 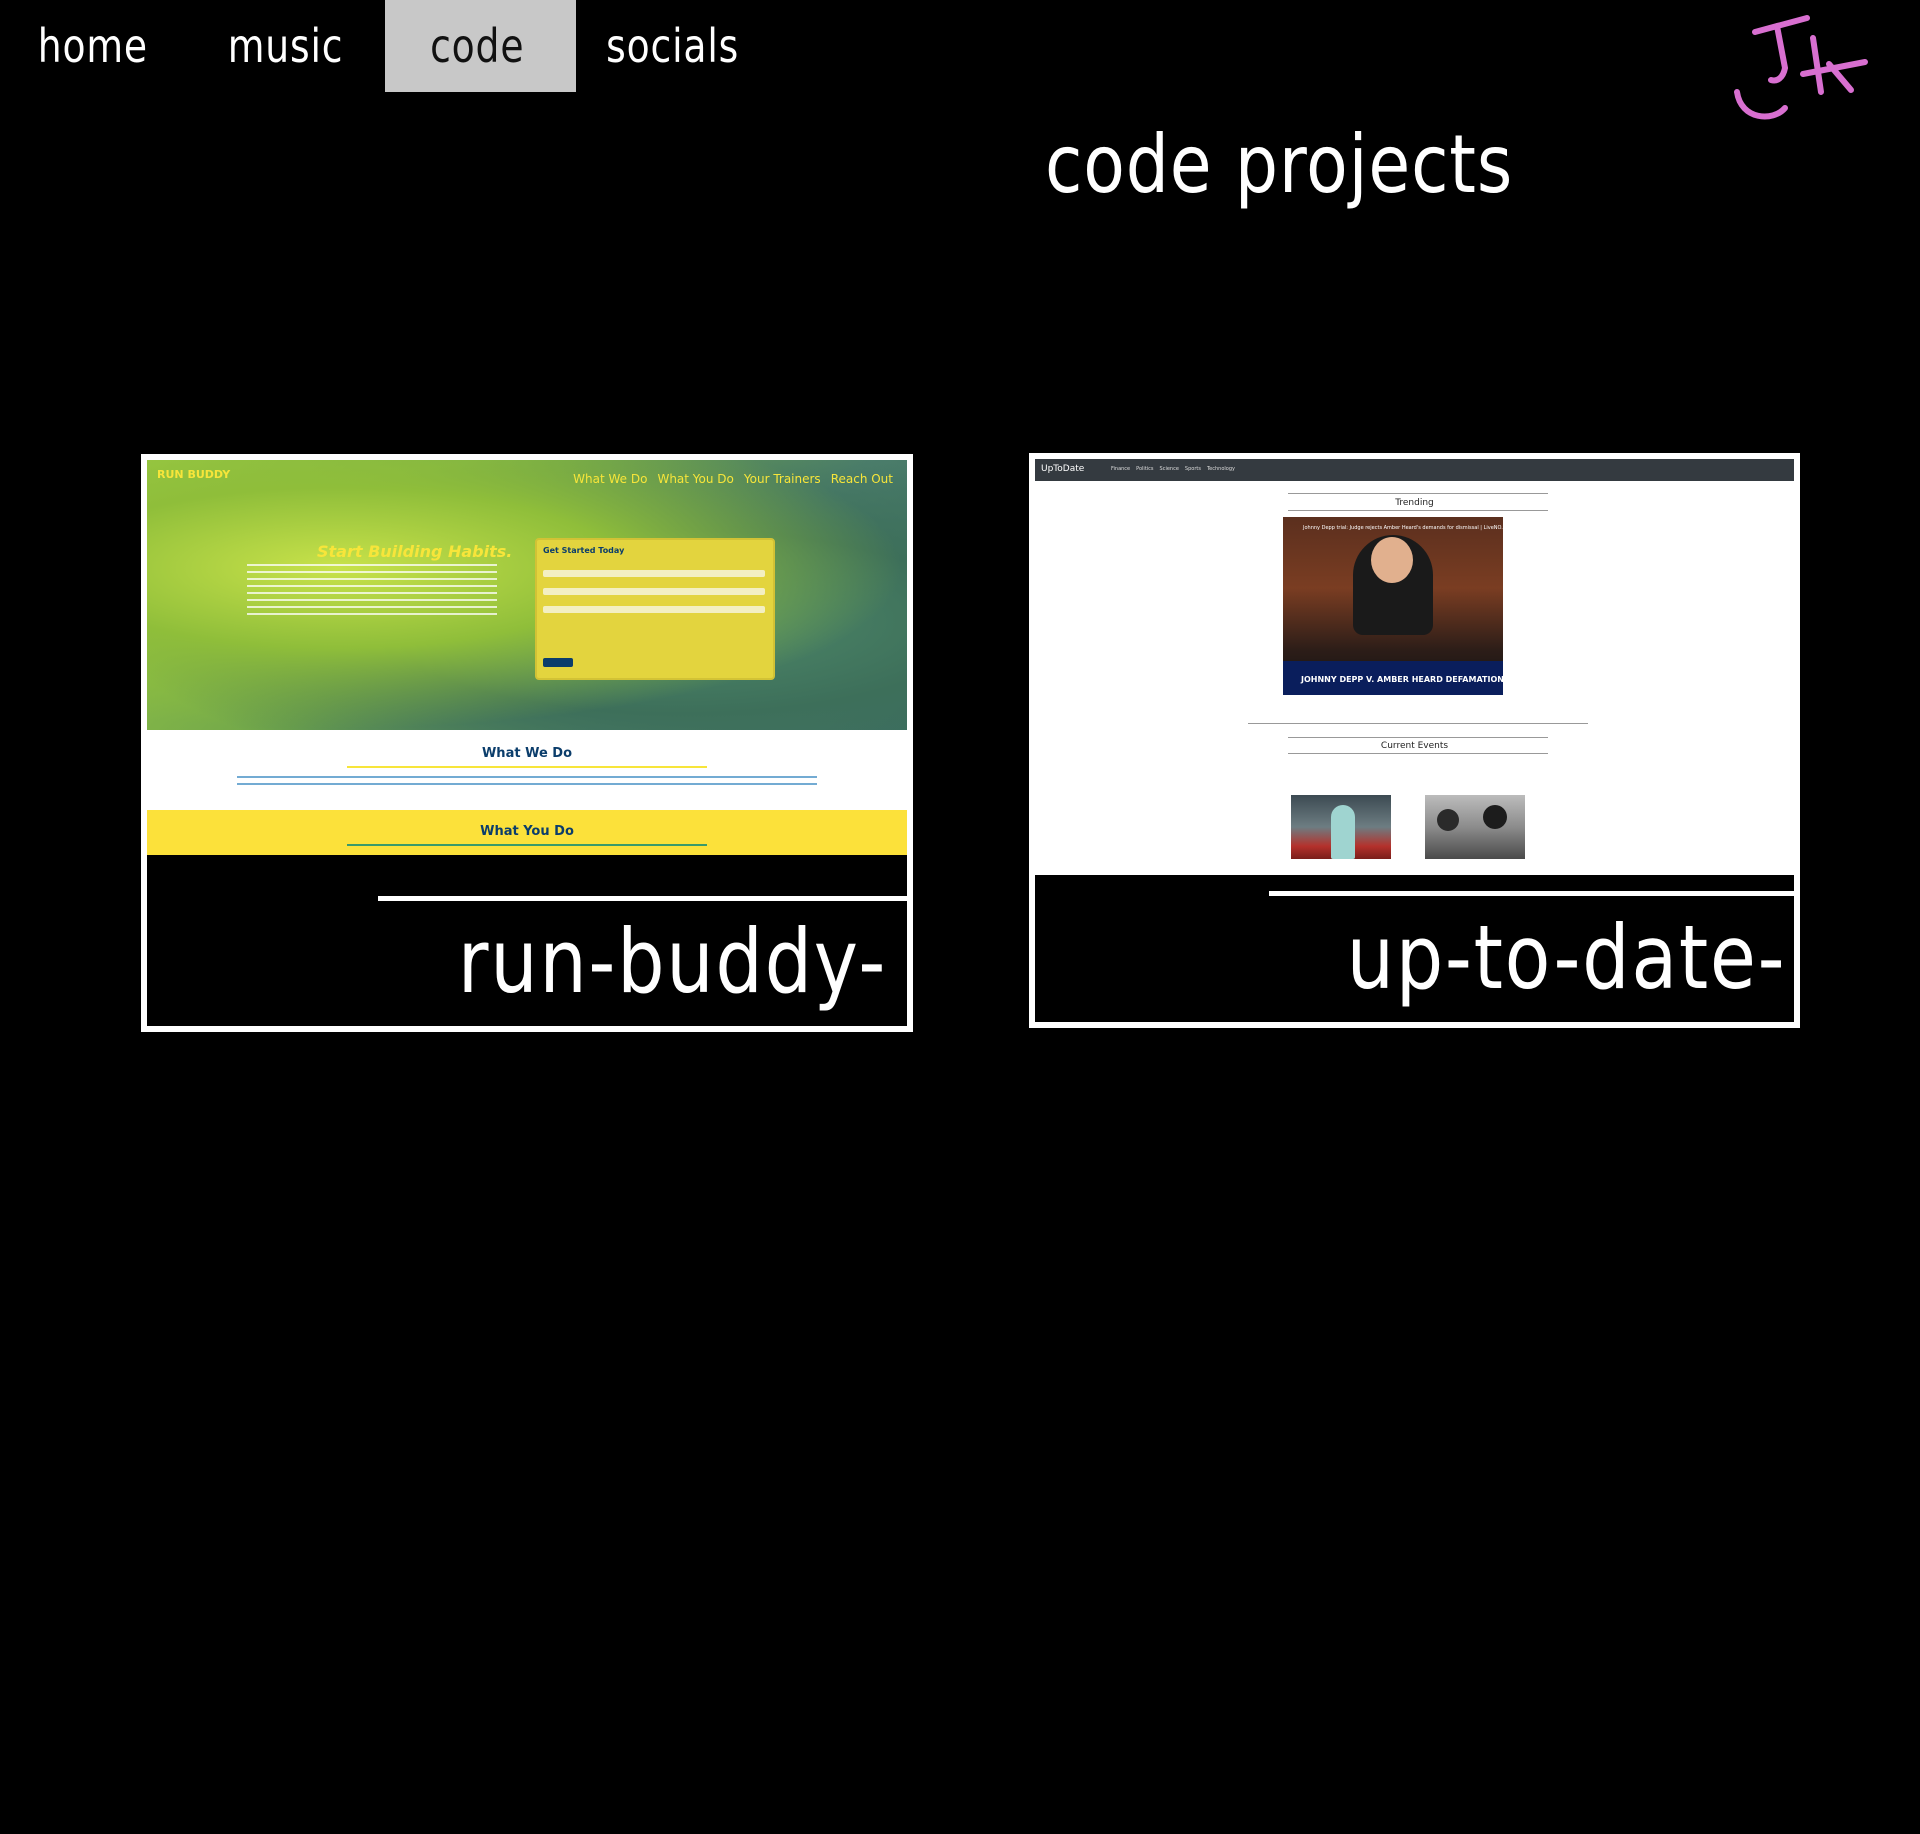 What do you see at coordinates (782, 479) in the screenshot?
I see `run-buddy-link: Your Trainers` at bounding box center [782, 479].